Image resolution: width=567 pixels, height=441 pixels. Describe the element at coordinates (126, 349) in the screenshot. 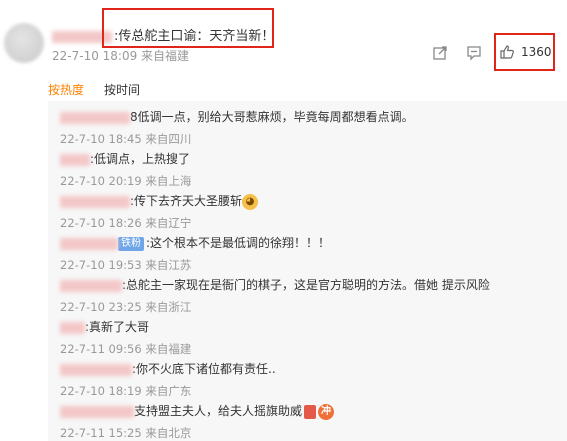

I see `reply-meta: 22-7-11 09:56 来自福建` at that location.